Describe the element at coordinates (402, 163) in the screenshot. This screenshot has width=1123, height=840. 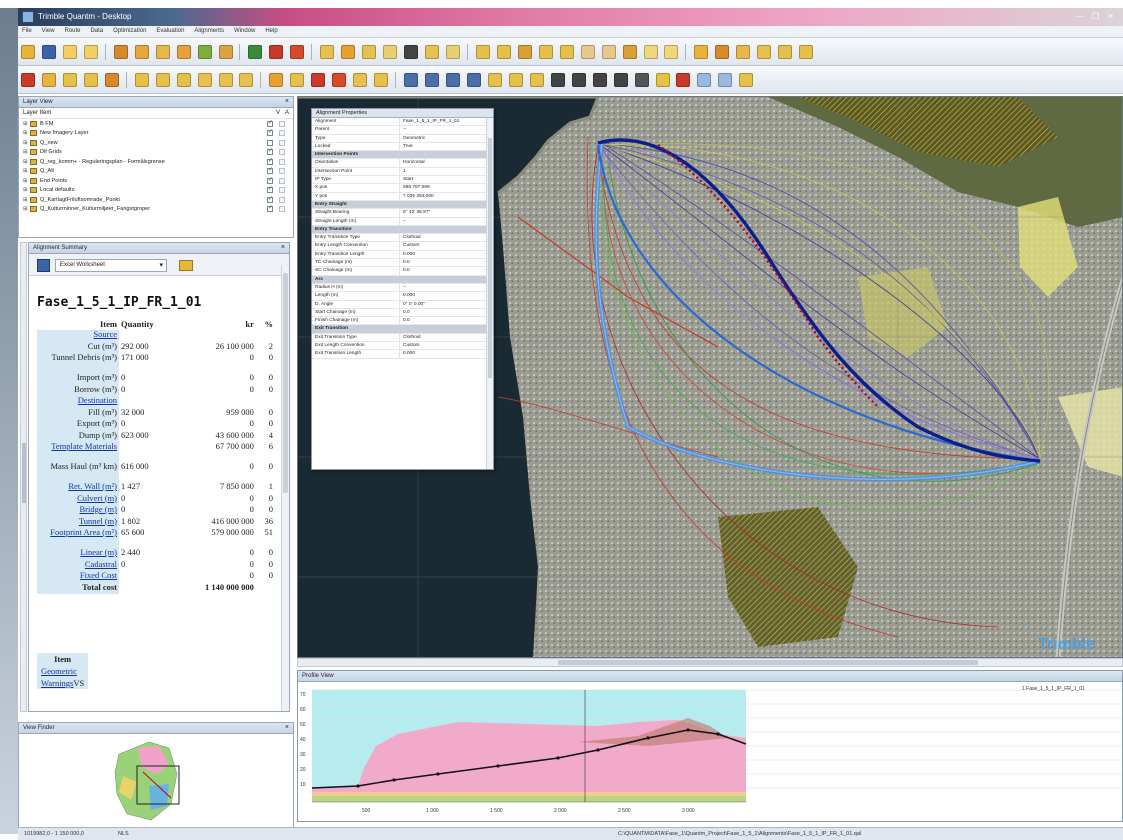
I see `property-row: Orientation Horizontal` at that location.